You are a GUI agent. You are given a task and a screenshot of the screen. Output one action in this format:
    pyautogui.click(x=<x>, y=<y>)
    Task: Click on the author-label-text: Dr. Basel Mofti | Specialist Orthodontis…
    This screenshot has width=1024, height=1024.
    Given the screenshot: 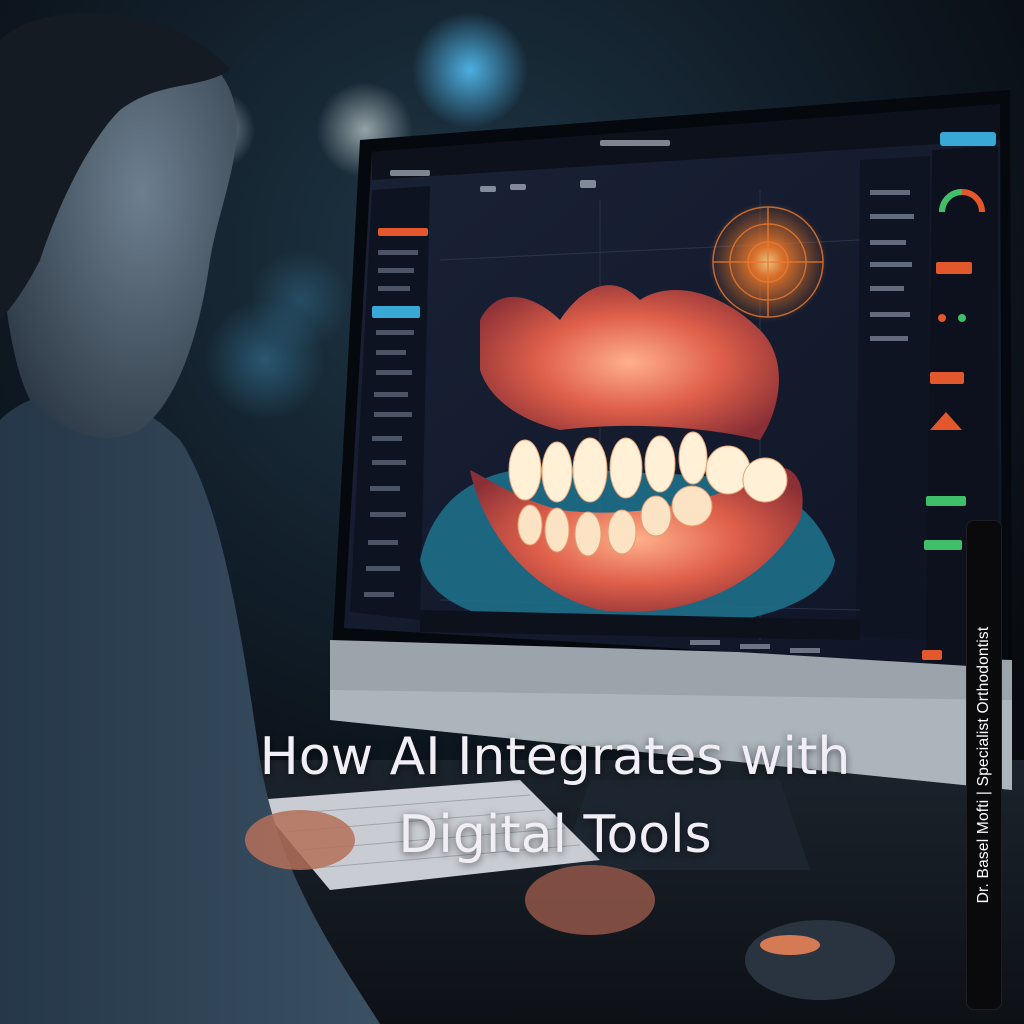 What is the action you would take?
    pyautogui.click(x=983, y=765)
    